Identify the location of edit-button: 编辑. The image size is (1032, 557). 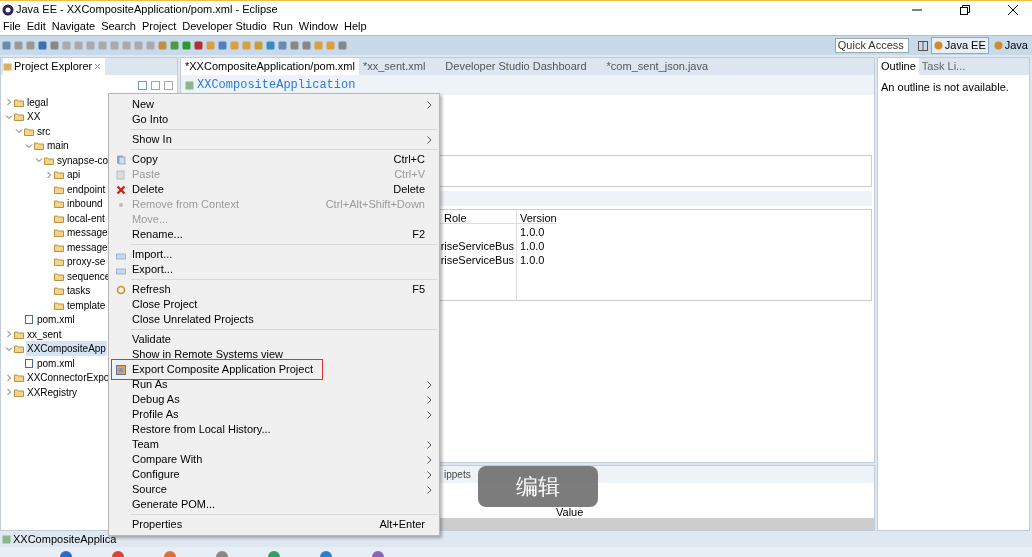
(538, 486).